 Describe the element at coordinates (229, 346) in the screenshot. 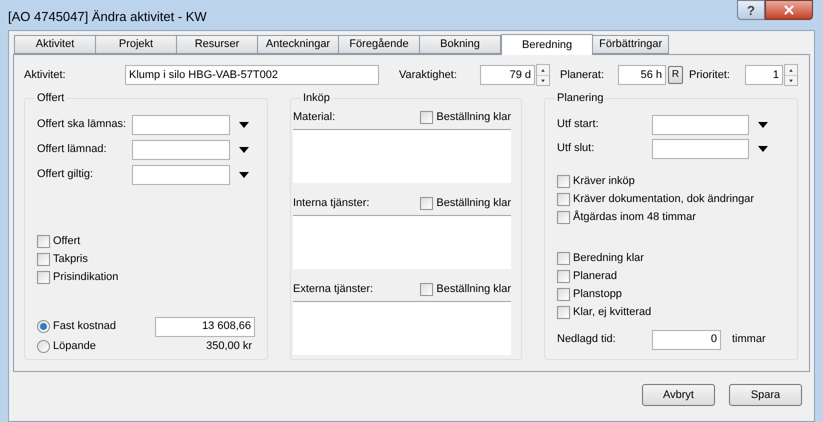

I see `price-text: 350,00 kr` at that location.